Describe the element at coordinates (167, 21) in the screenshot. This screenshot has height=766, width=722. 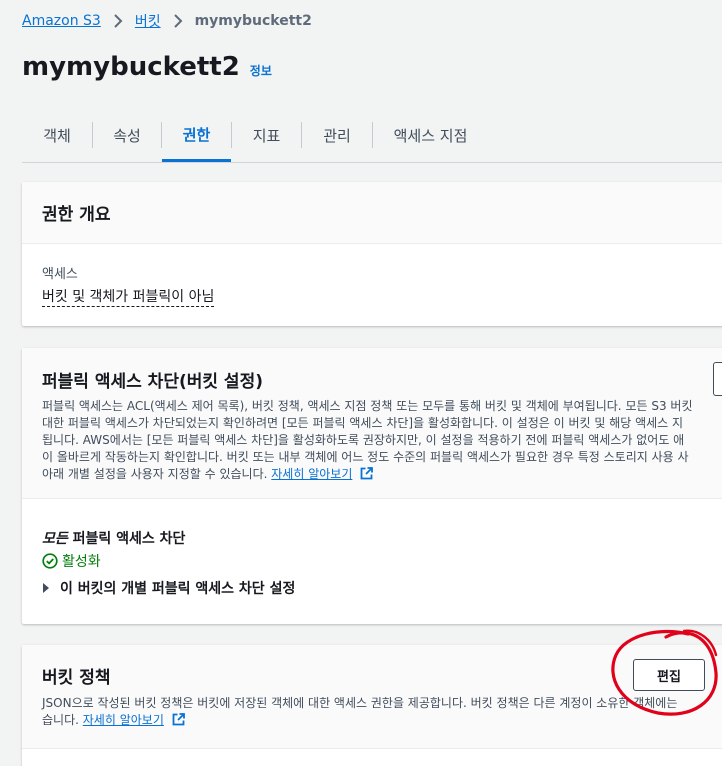
I see `breadcrumb: Amazon S3 버킷 mymybuckett2` at that location.